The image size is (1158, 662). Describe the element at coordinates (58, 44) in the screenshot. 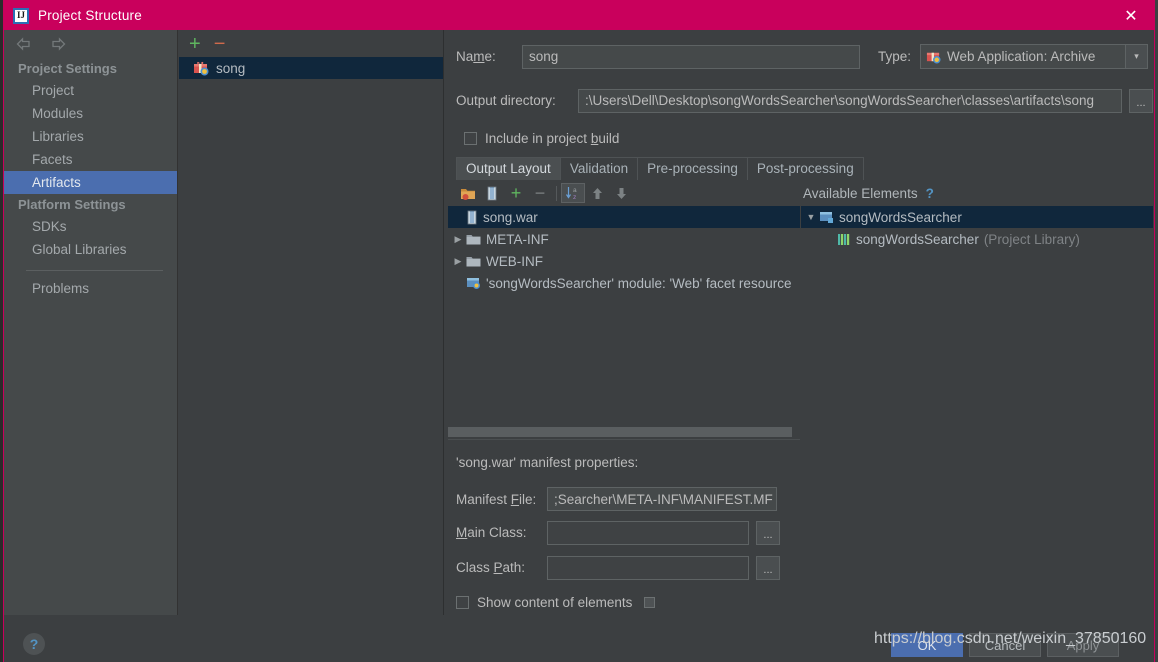

I see `forward-arrow-icon` at that location.